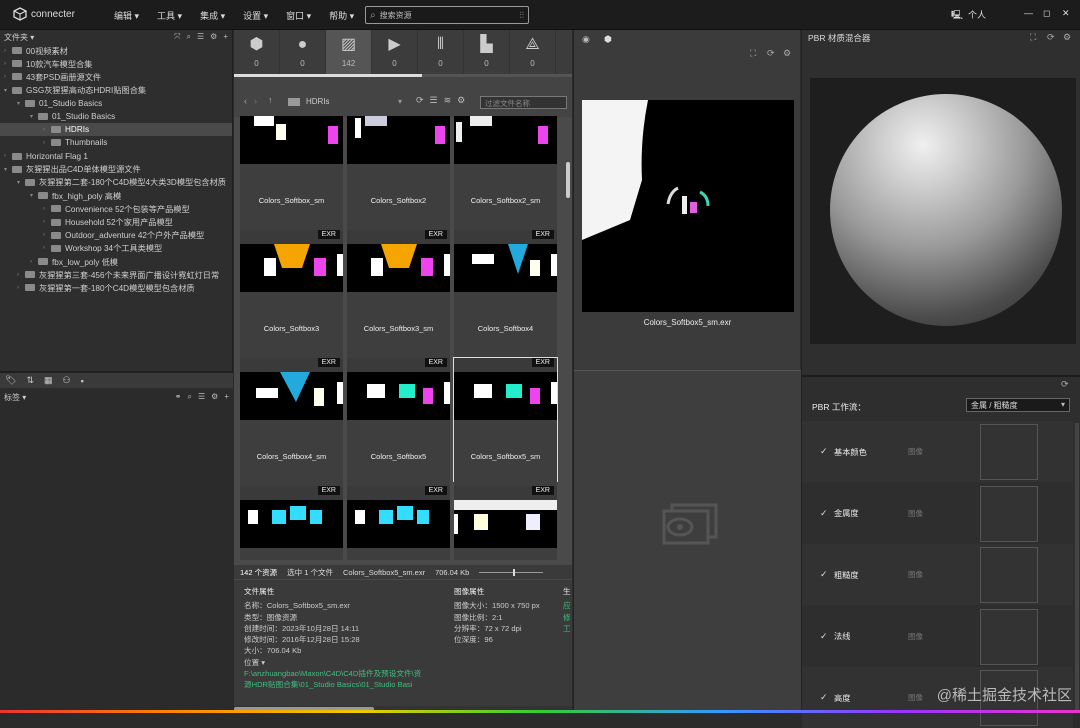  What do you see at coordinates (116, 221) in the screenshot?
I see `folder-tree-item: › Household 52个家用产品模型` at bounding box center [116, 221].